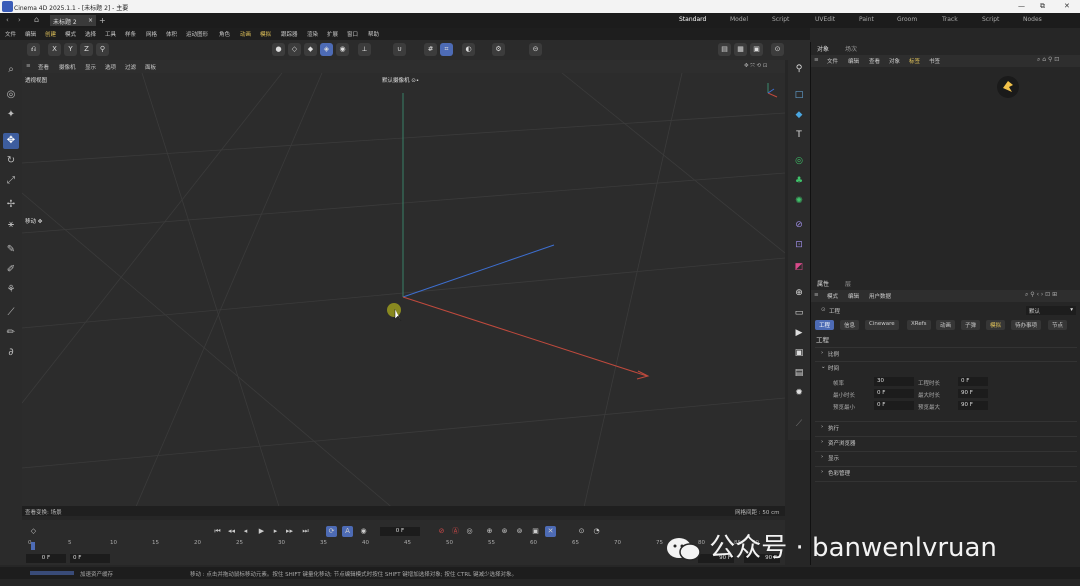 The height and width of the screenshot is (586, 1080). I want to click on tag-icon: ⟋, so click(799, 424).